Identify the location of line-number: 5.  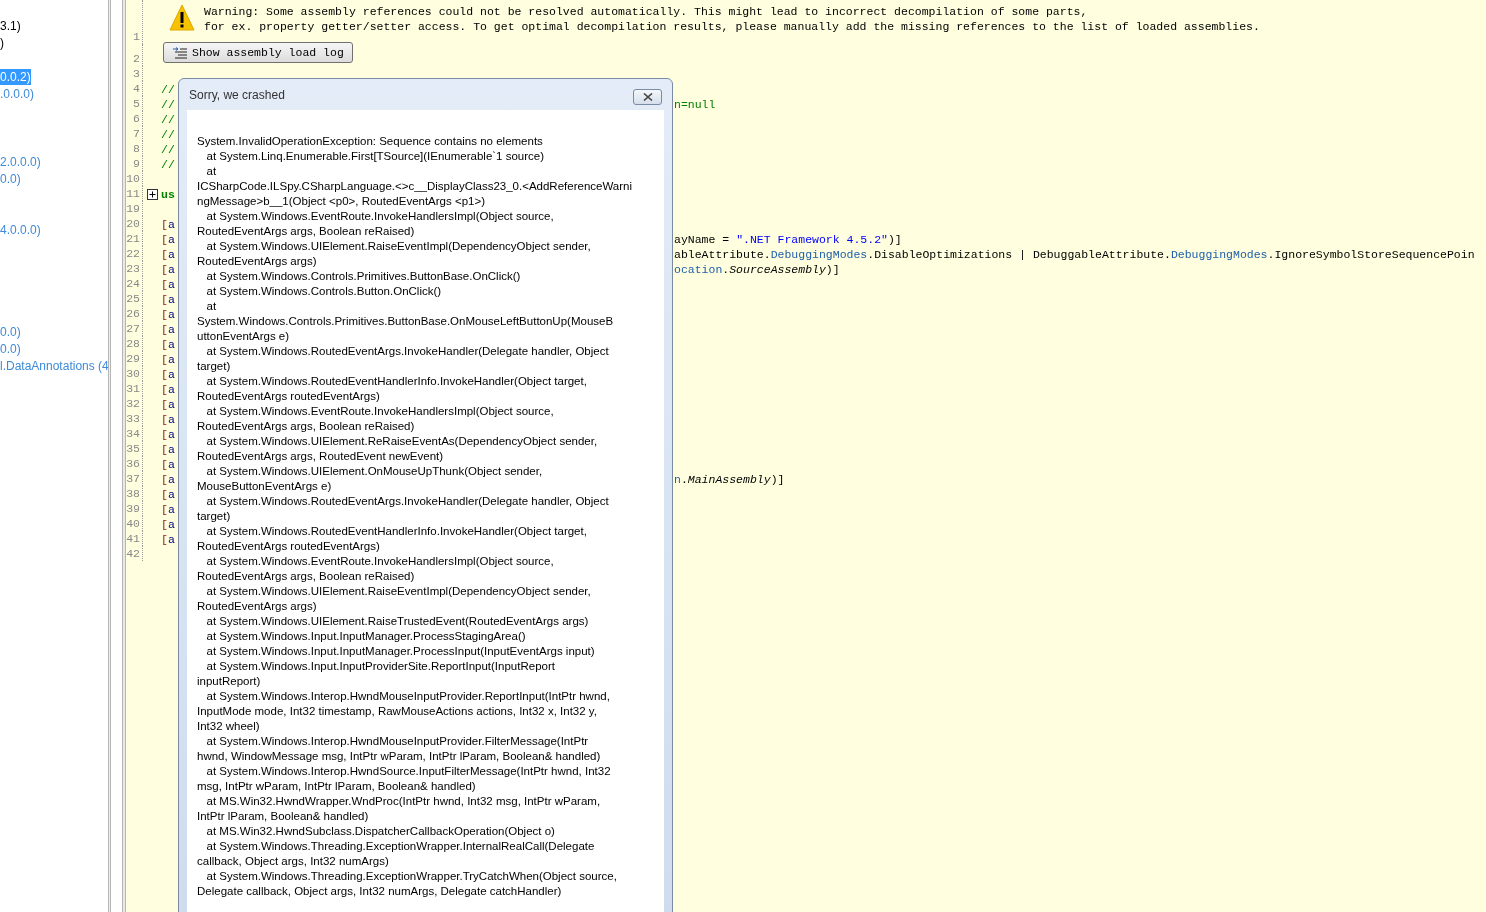
(136, 104).